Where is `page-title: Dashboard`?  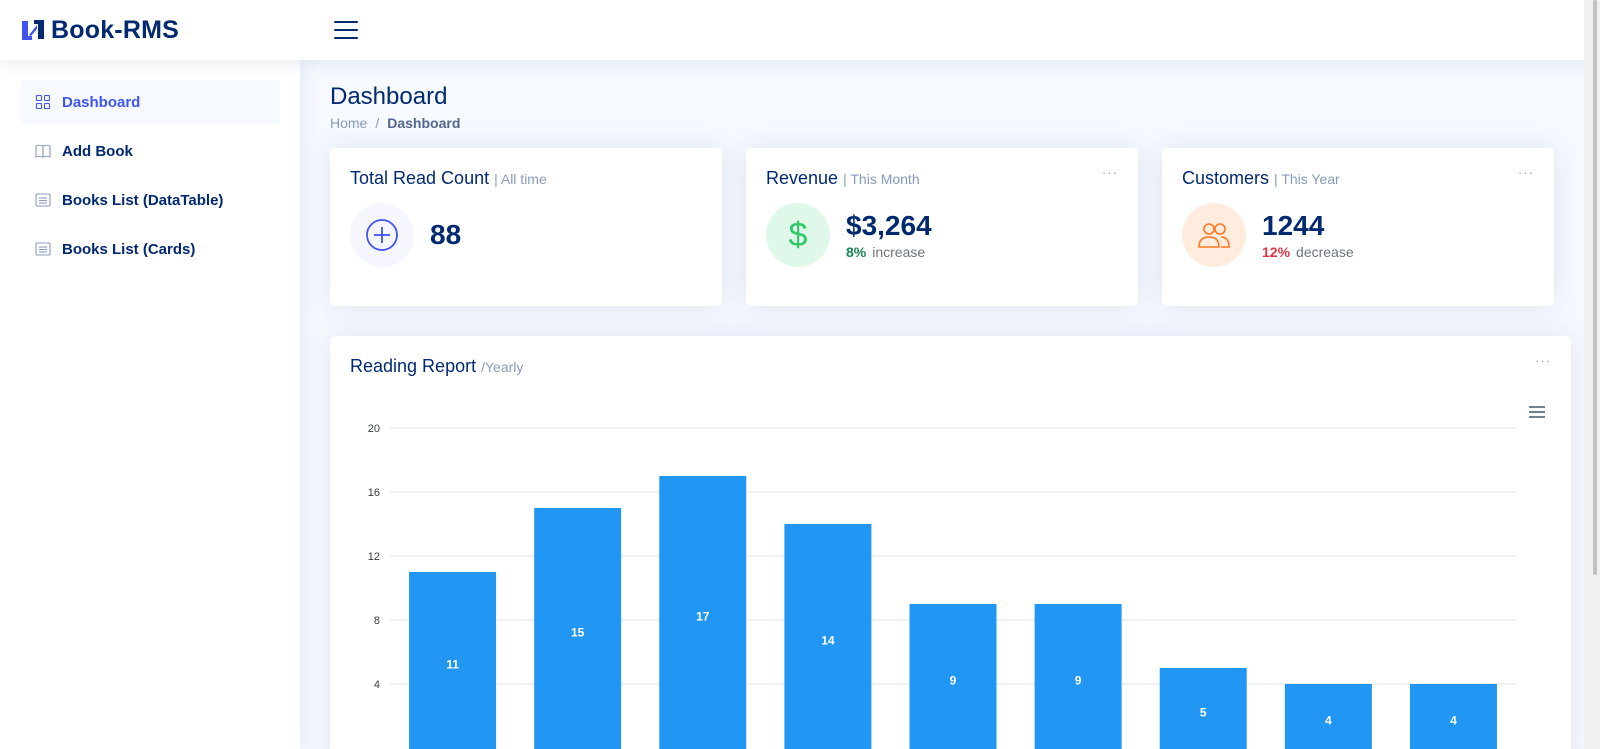 page-title: Dashboard is located at coordinates (389, 96).